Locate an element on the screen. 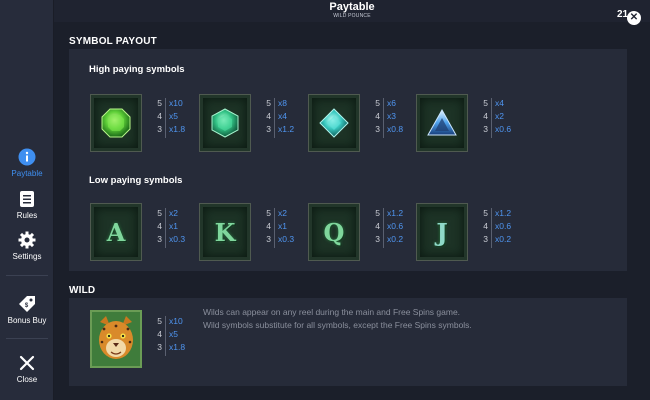  symbol-tile: A is located at coordinates (116, 232).